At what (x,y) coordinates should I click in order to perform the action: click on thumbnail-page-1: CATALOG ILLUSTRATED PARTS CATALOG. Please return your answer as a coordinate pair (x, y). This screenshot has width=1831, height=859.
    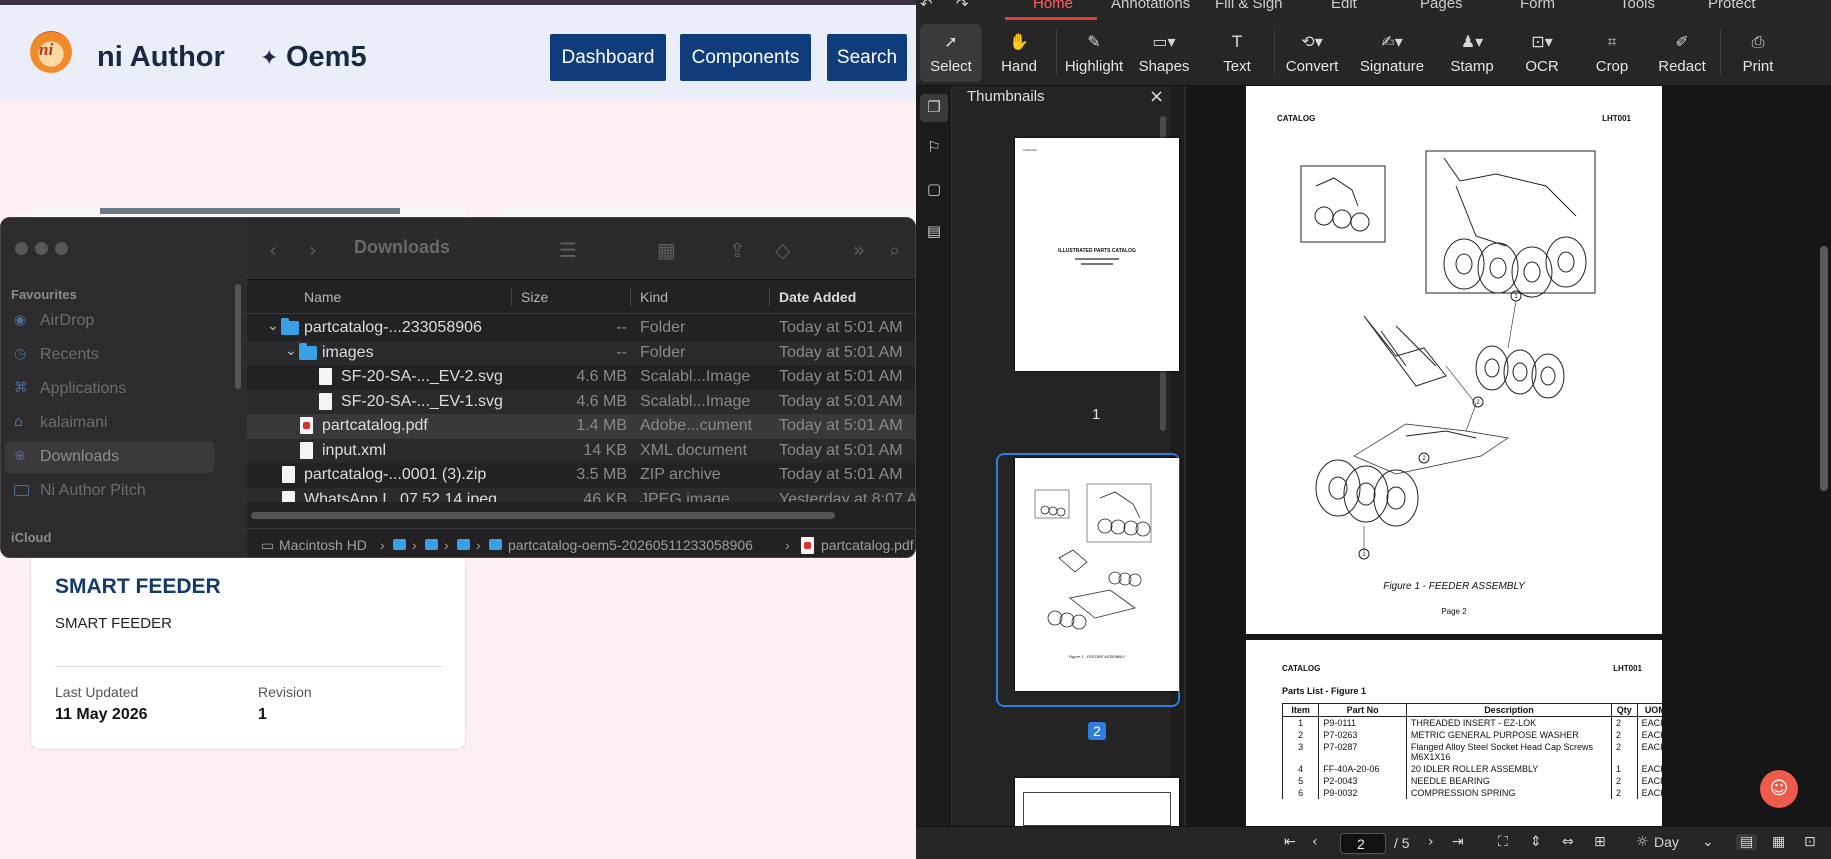
    Looking at the image, I should click on (1097, 254).